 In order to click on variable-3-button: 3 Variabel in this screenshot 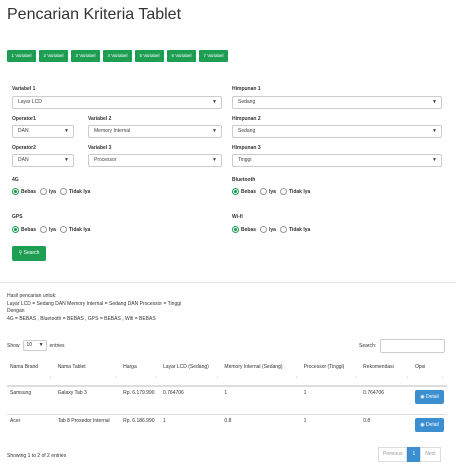, I will do `click(85, 56)`.